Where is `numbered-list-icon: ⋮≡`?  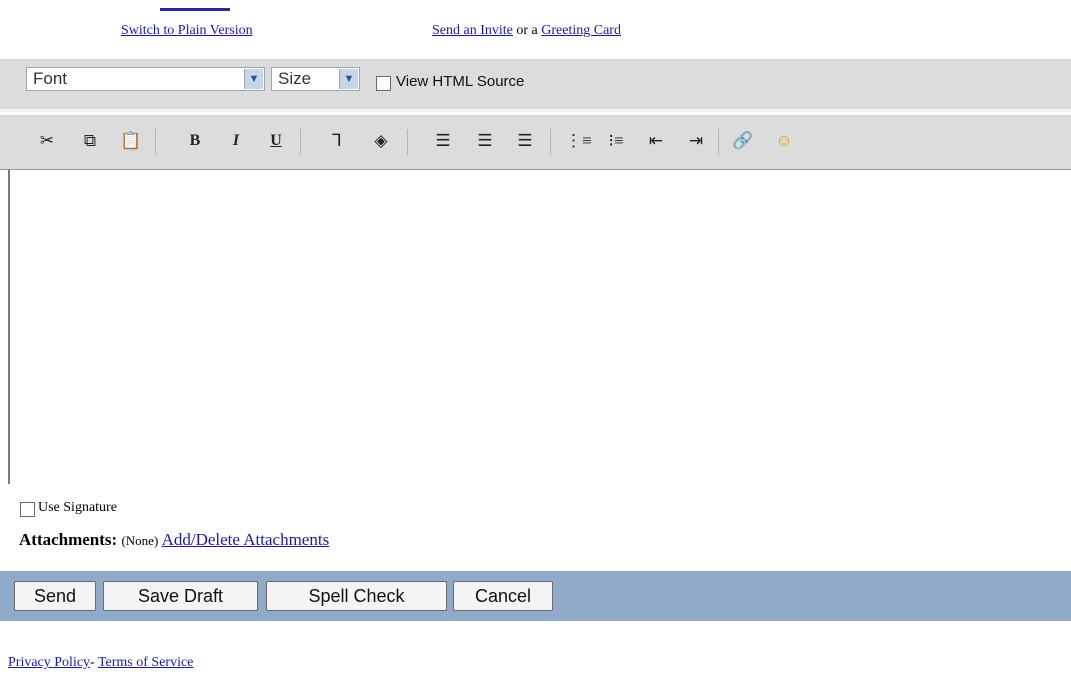
numbered-list-icon: ⋮≡ is located at coordinates (578, 141).